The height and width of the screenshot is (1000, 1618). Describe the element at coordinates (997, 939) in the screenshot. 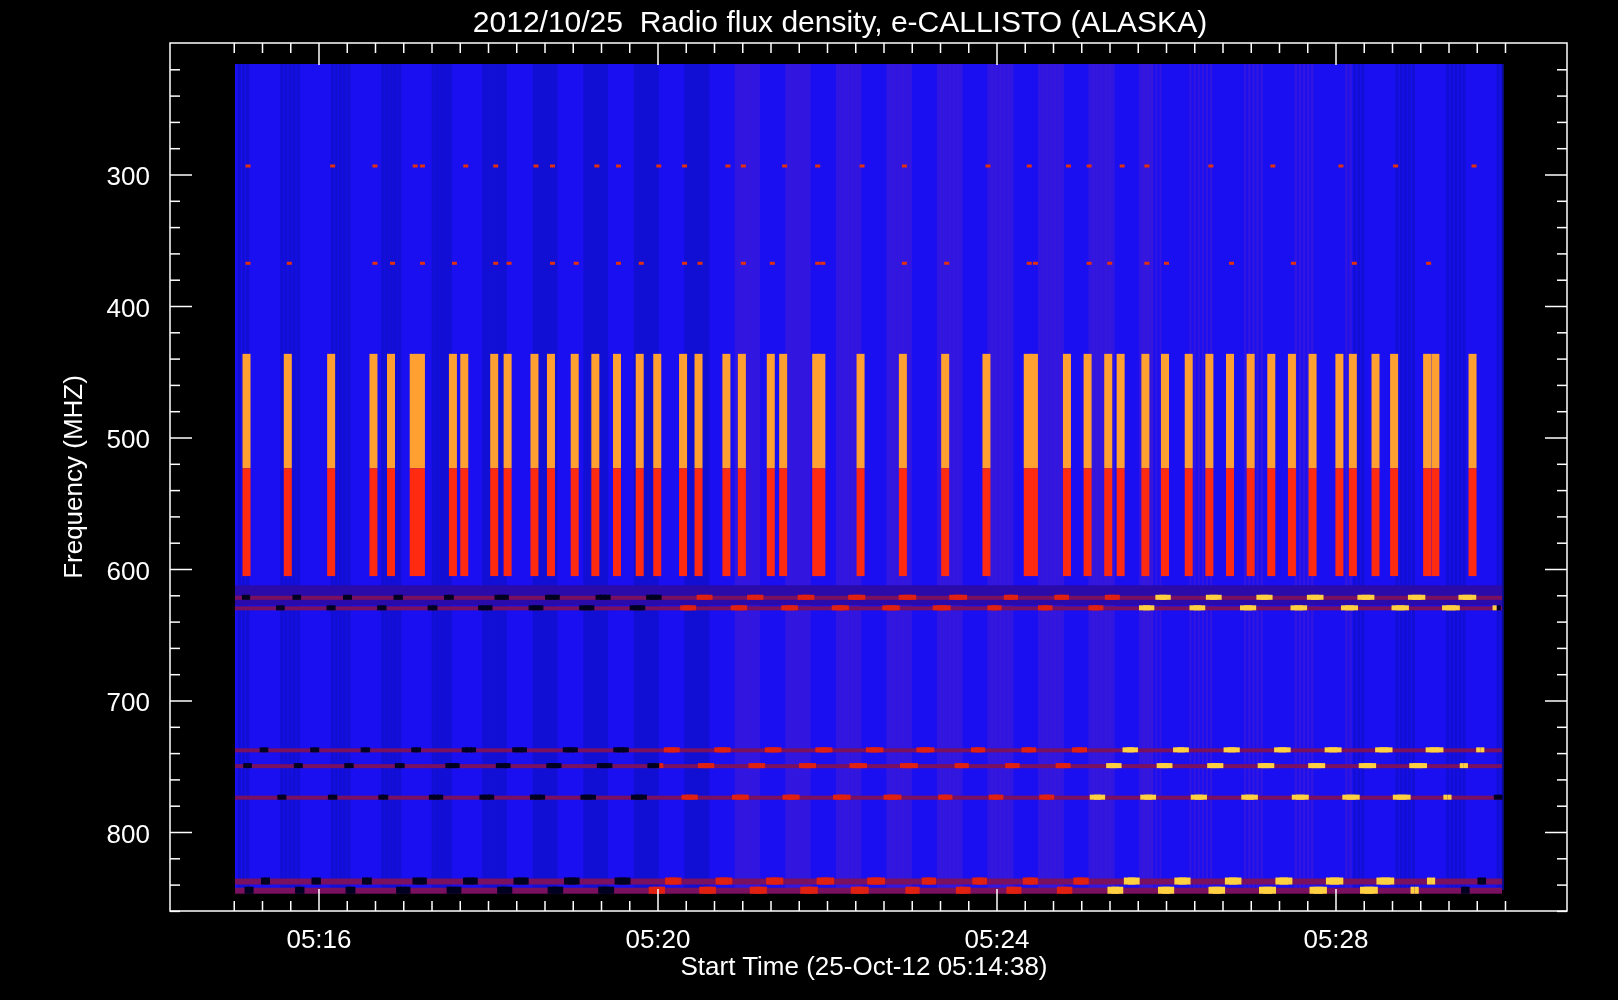

I see `x-tick-label: 05:24` at that location.